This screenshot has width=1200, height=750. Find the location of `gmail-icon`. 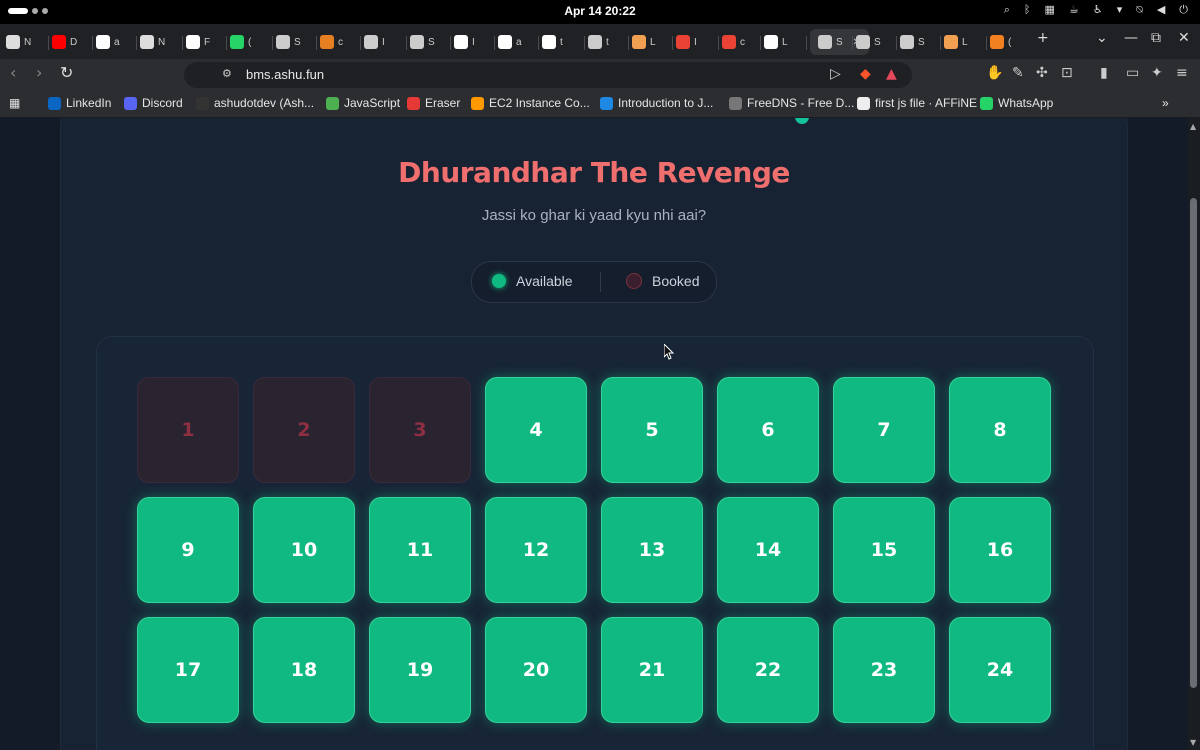

gmail-icon is located at coordinates (683, 42).